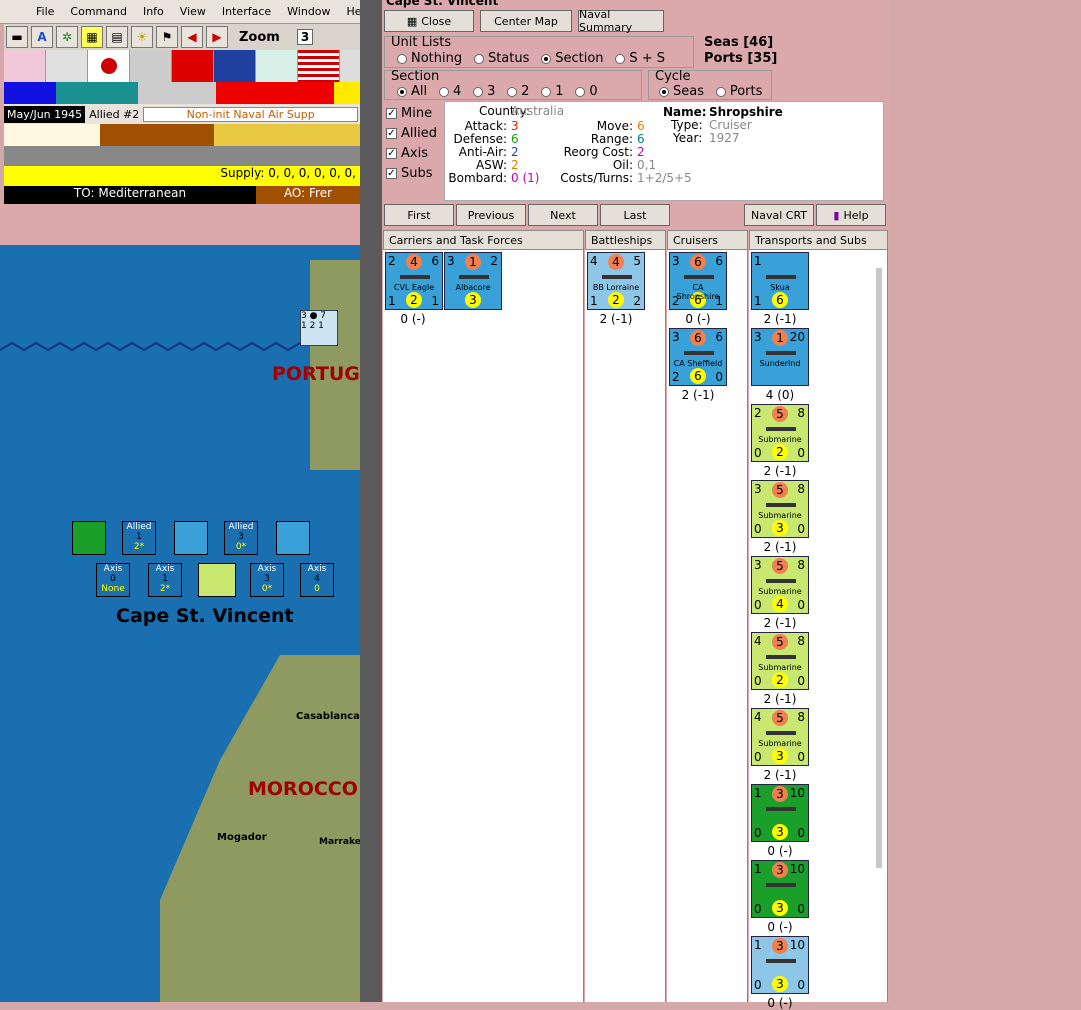 The width and height of the screenshot is (1081, 1010). What do you see at coordinates (491, 215) in the screenshot?
I see `previous-button: Previous` at bounding box center [491, 215].